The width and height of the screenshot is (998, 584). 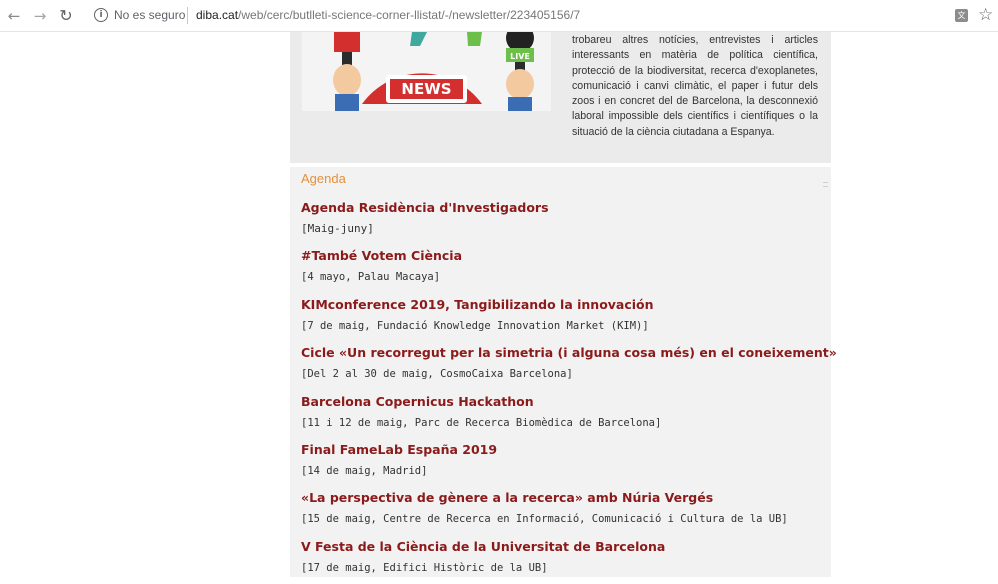 What do you see at coordinates (985, 15) in the screenshot?
I see `star-icon: ☆` at bounding box center [985, 15].